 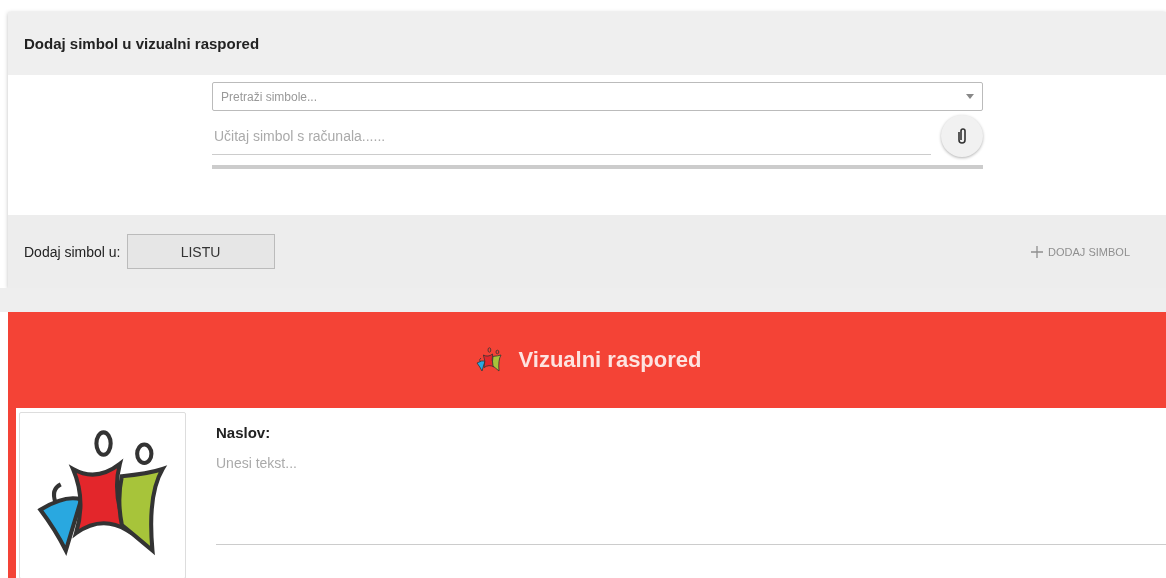 I want to click on title-label: Naslov:, so click(x=244, y=432).